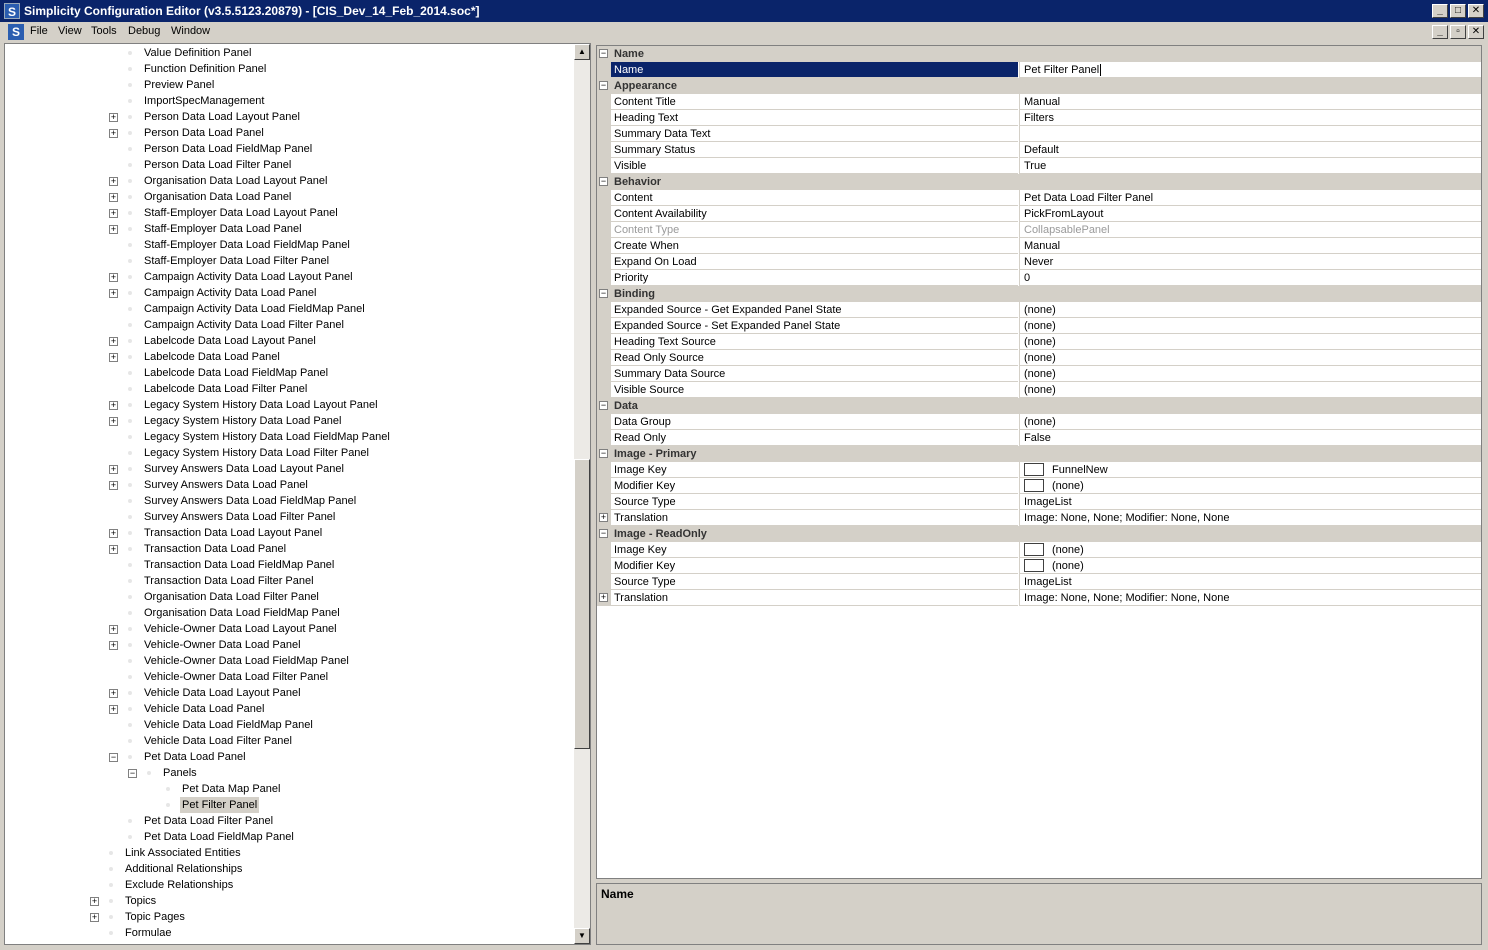 This screenshot has width=1488, height=950. I want to click on tree-node: Campaign Activity Data Load Filter Panel, so click(289, 325).